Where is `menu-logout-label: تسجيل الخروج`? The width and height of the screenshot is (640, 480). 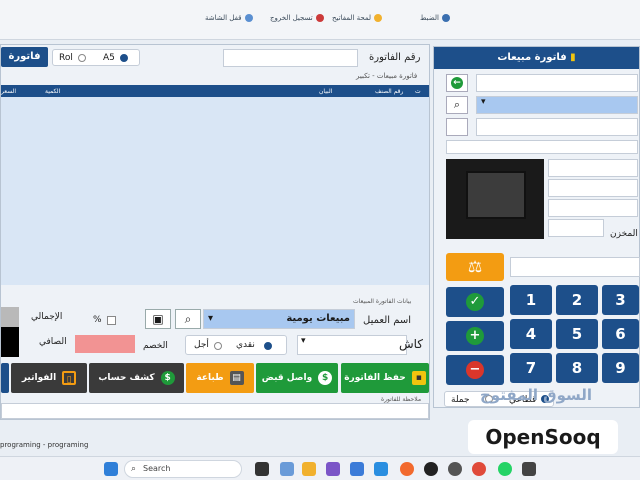 menu-logout-label: تسجيل الخروج is located at coordinates (291, 18).